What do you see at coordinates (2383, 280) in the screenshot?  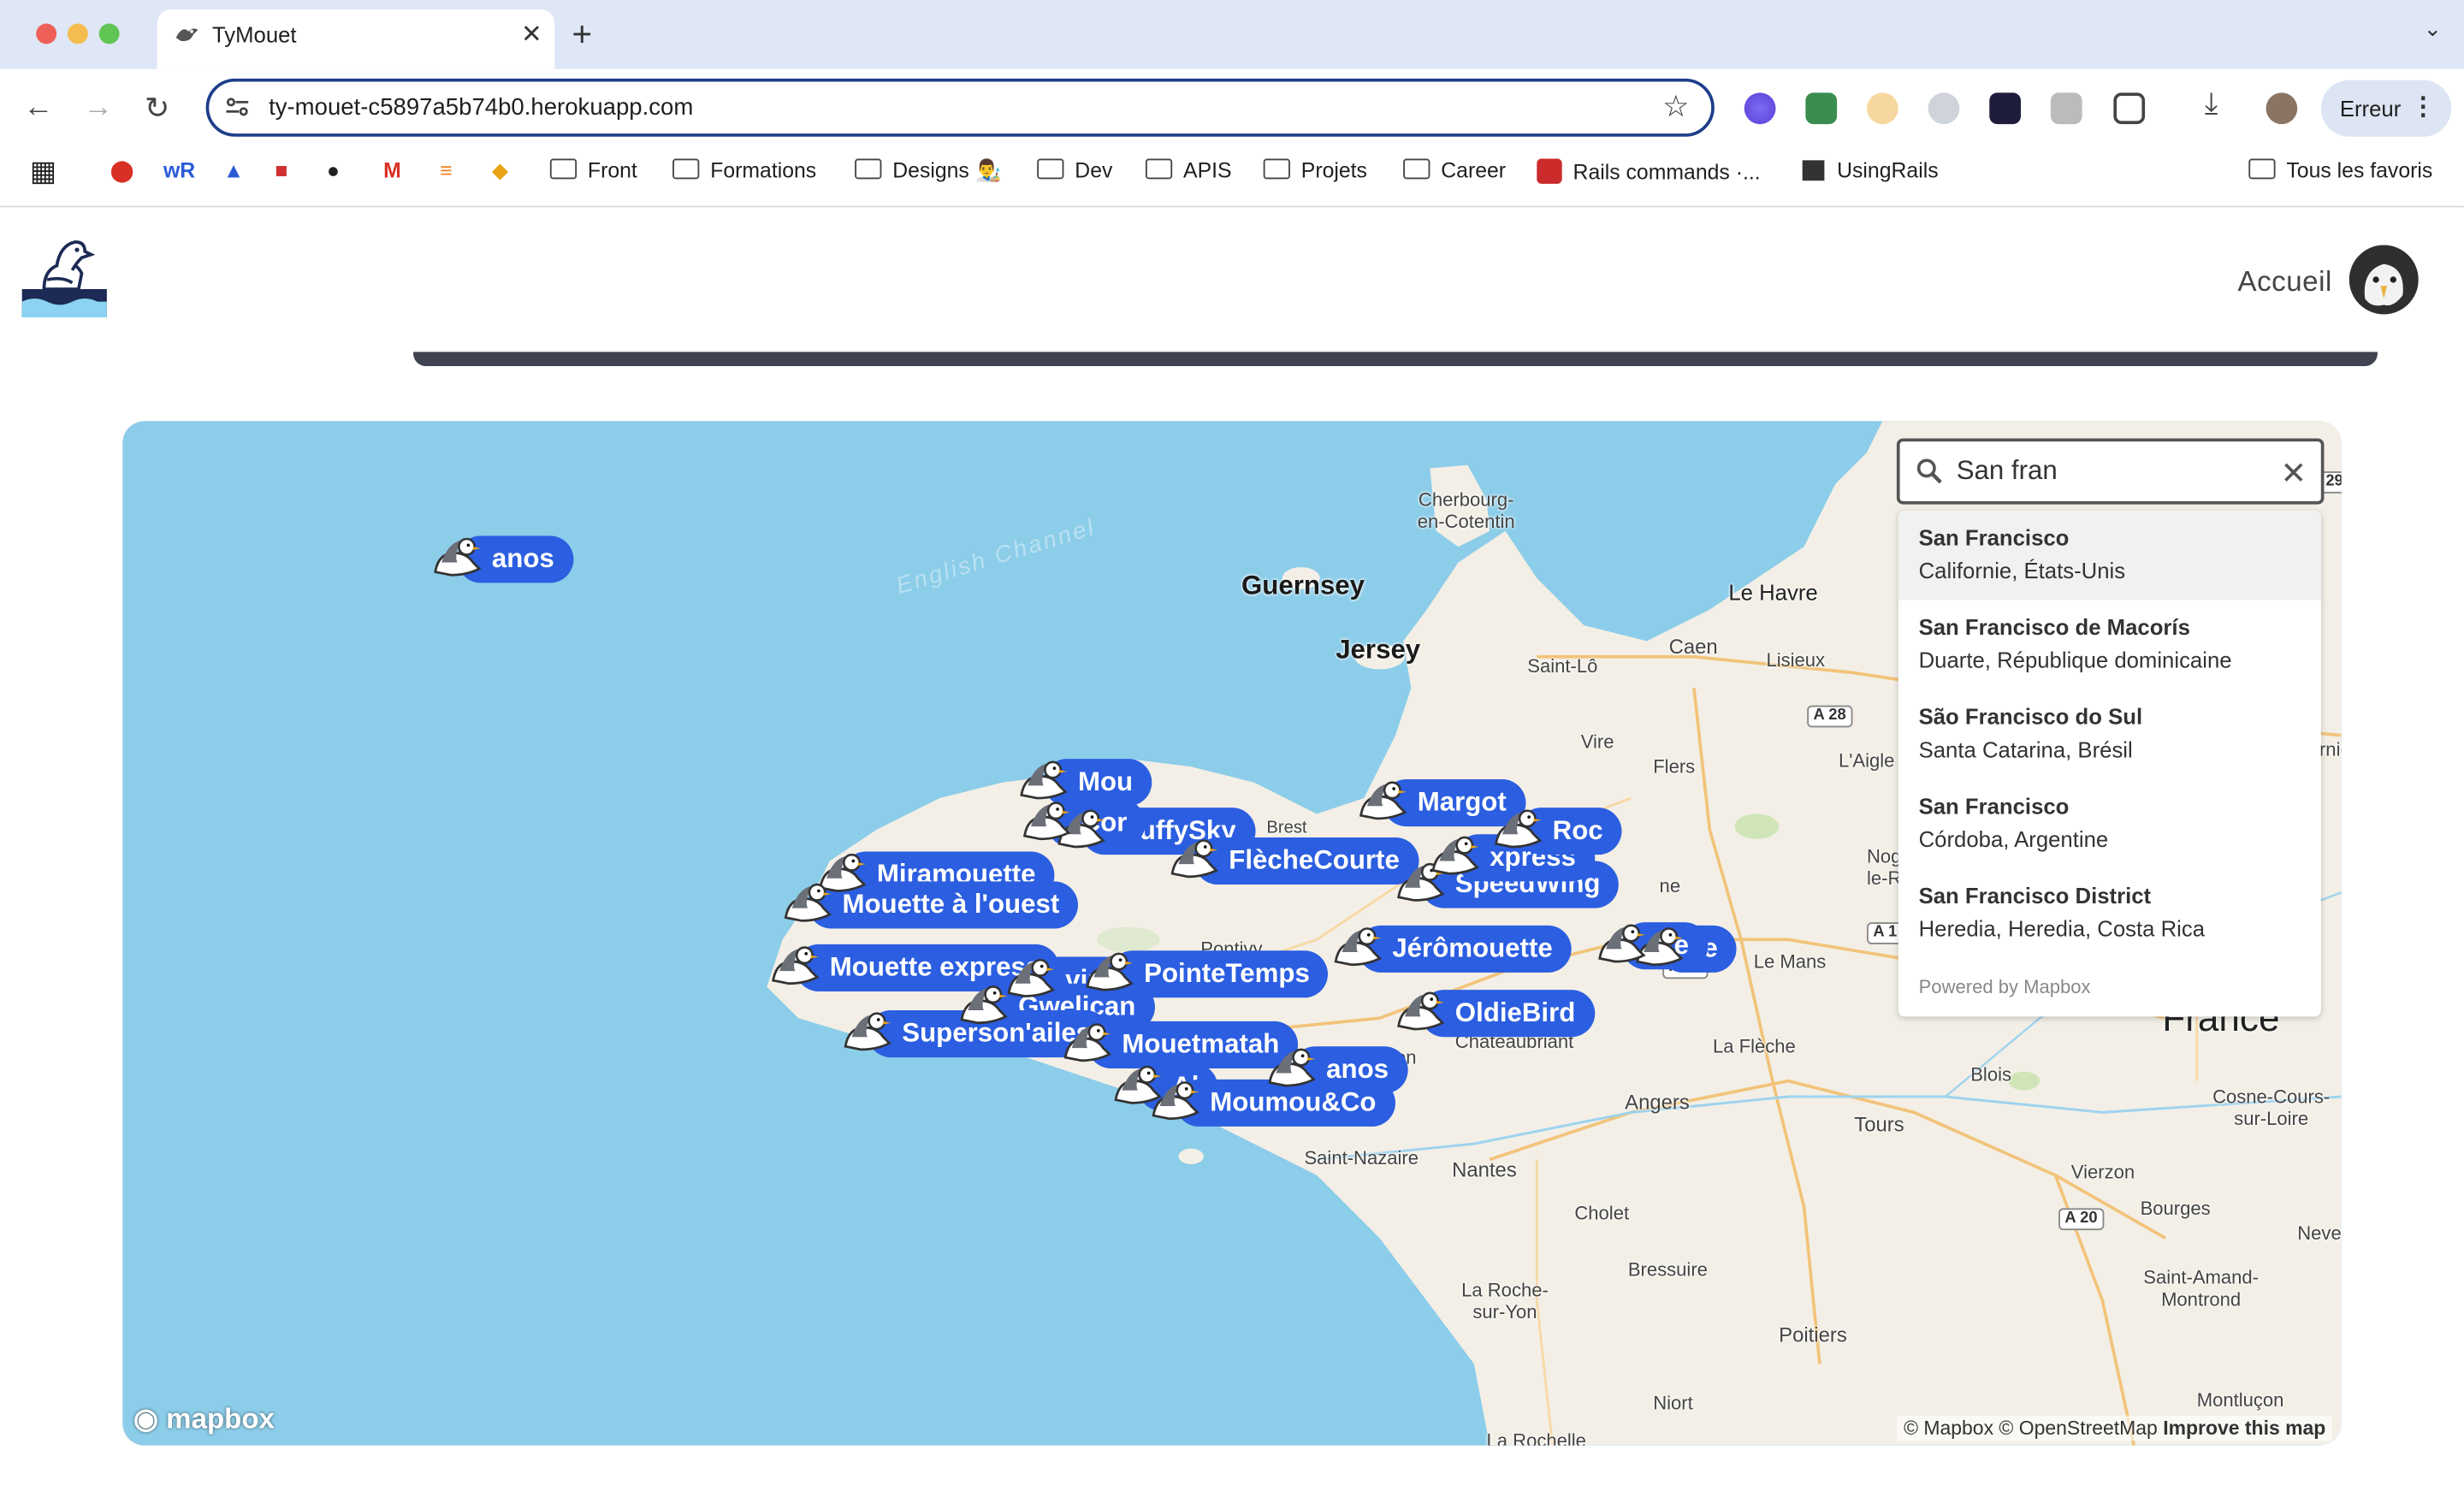 I see `user-avatar` at bounding box center [2383, 280].